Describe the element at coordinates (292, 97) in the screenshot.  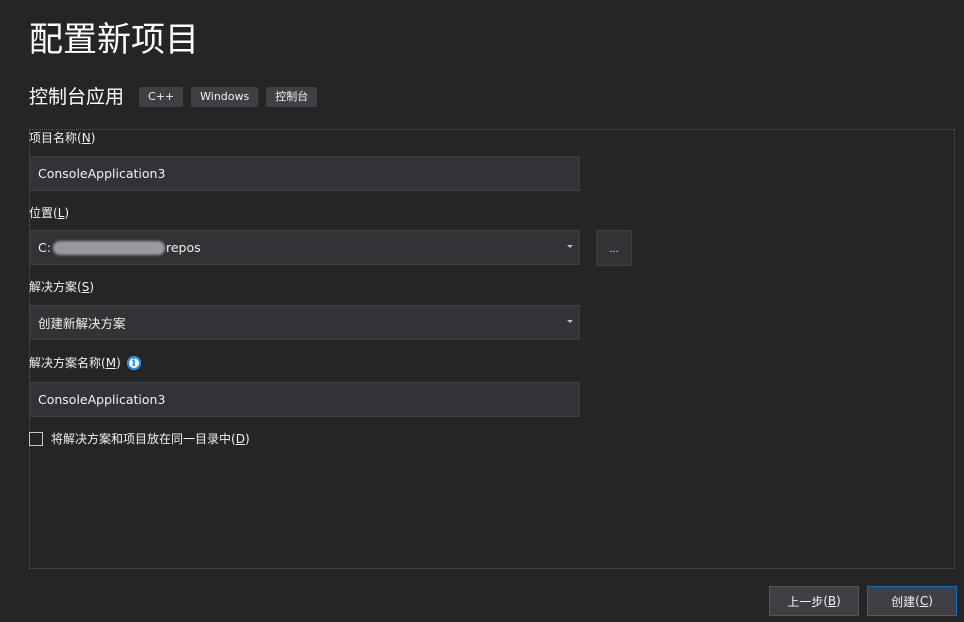
I see `tag-project-type: 控制台` at that location.